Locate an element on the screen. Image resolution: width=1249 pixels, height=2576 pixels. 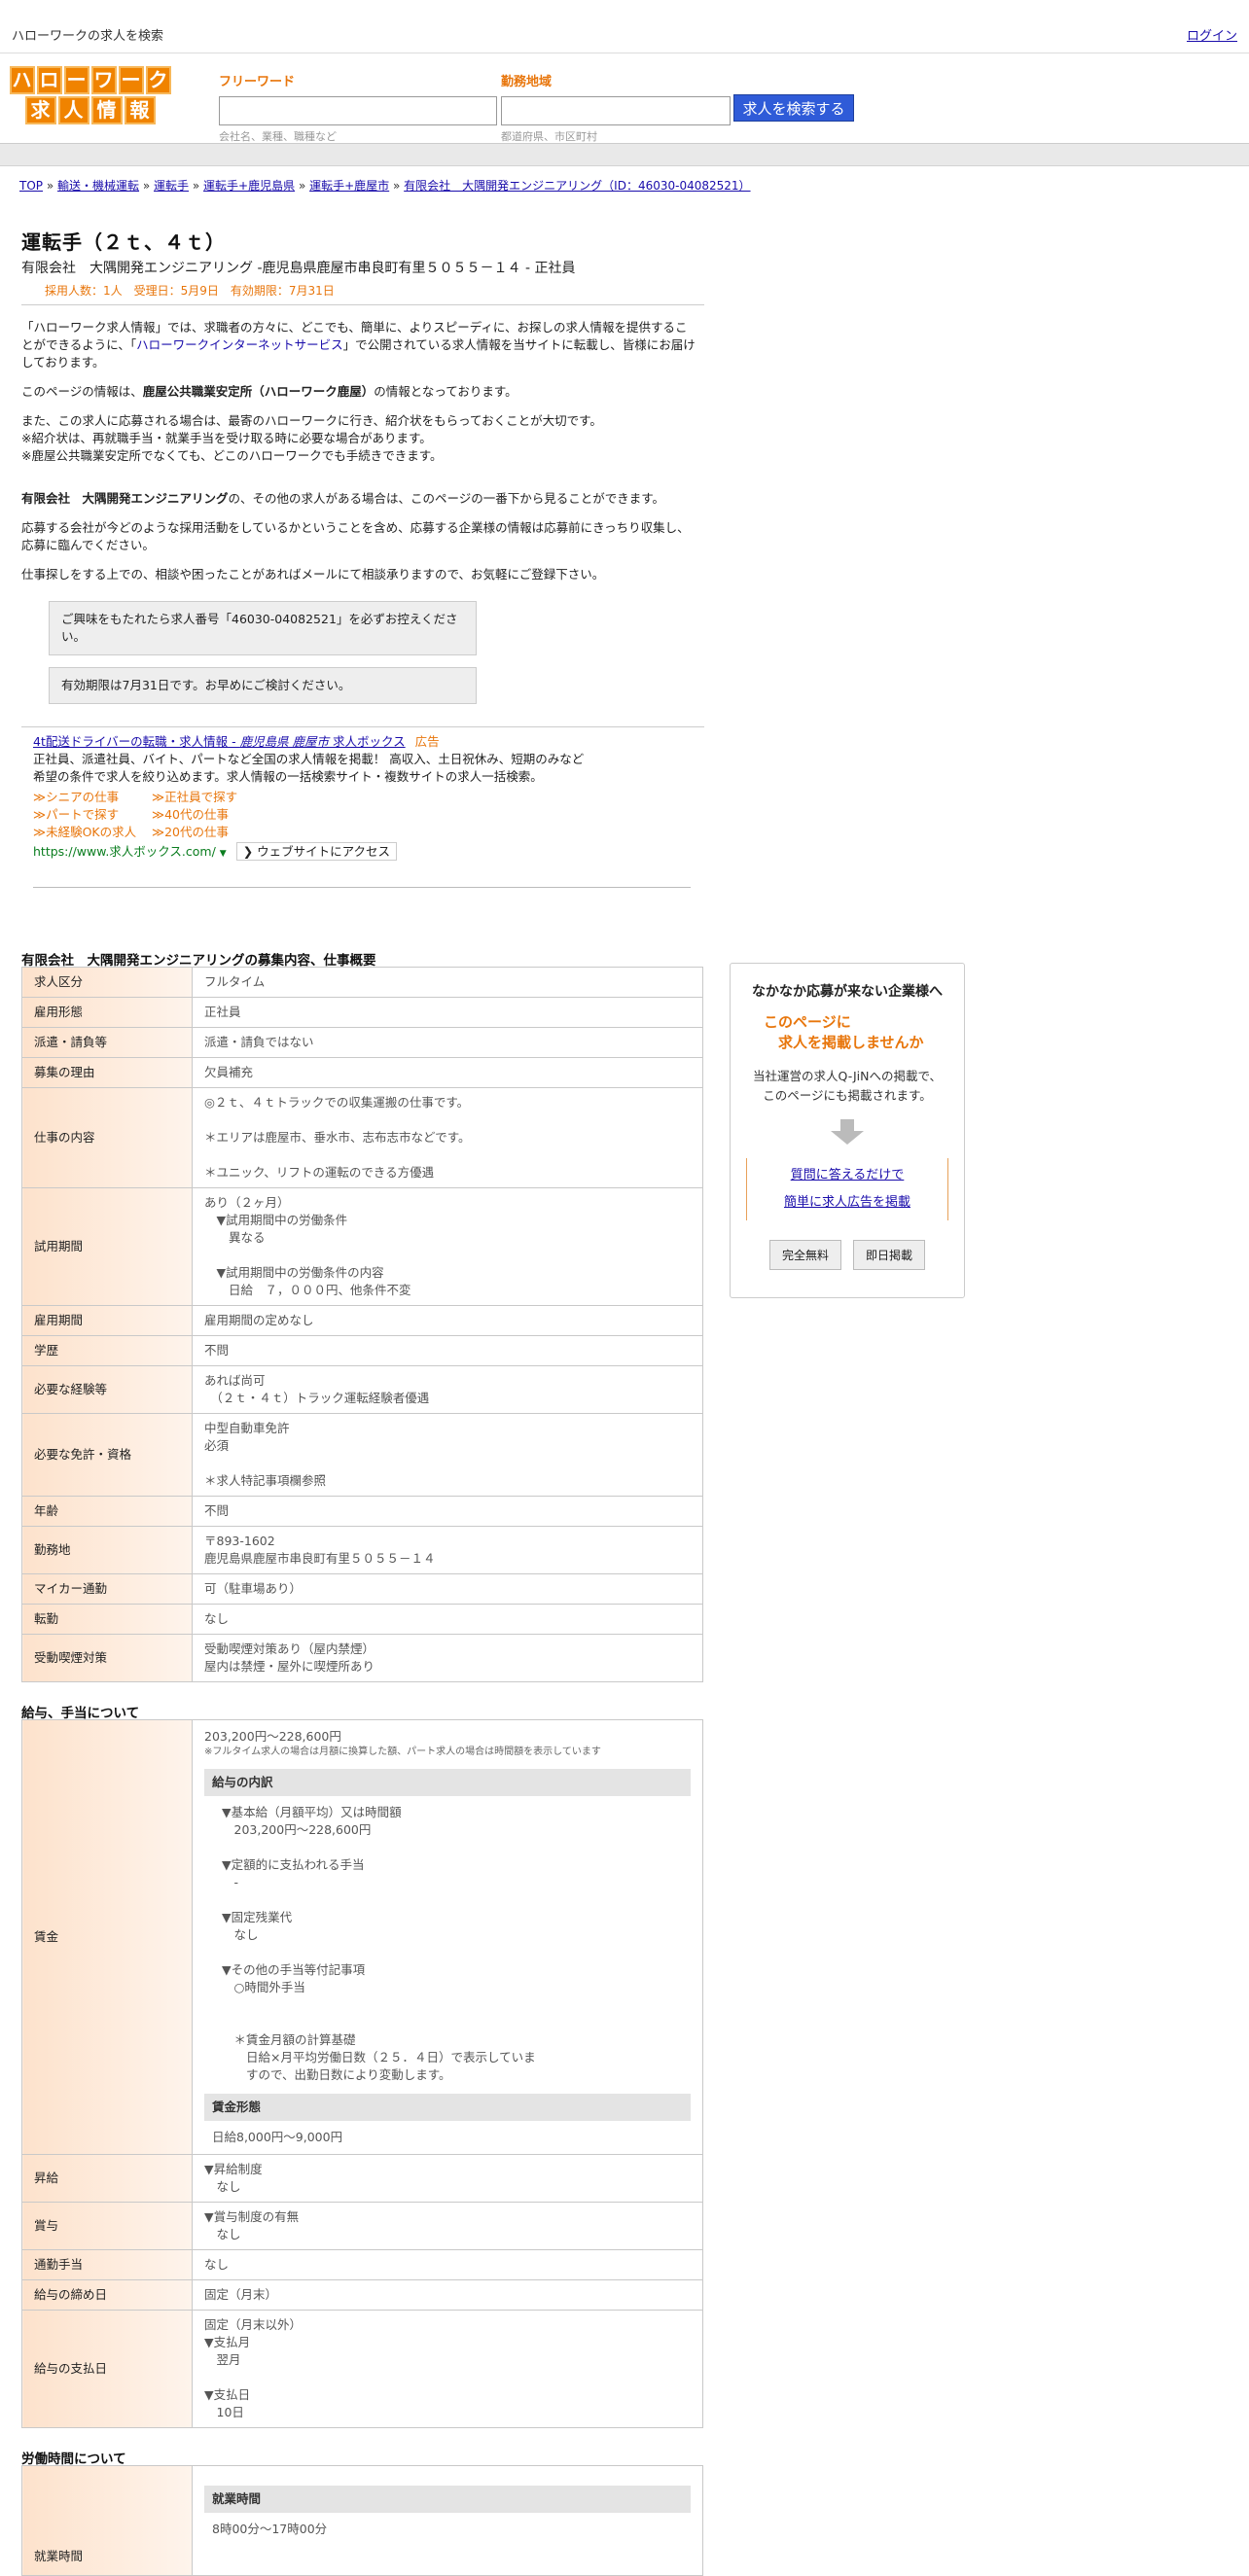
ad-badge: 広告 is located at coordinates (427, 742).